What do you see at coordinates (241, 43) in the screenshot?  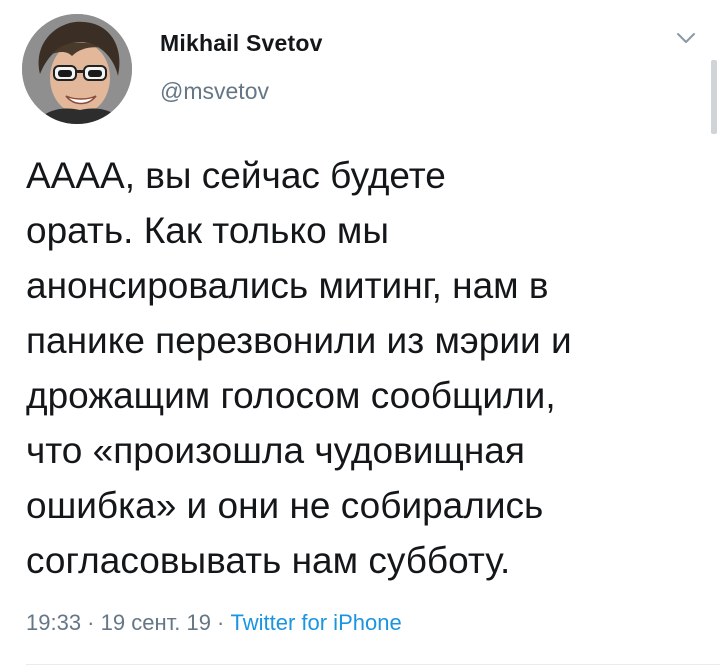 I see `author-name: Mikhail Svetov` at bounding box center [241, 43].